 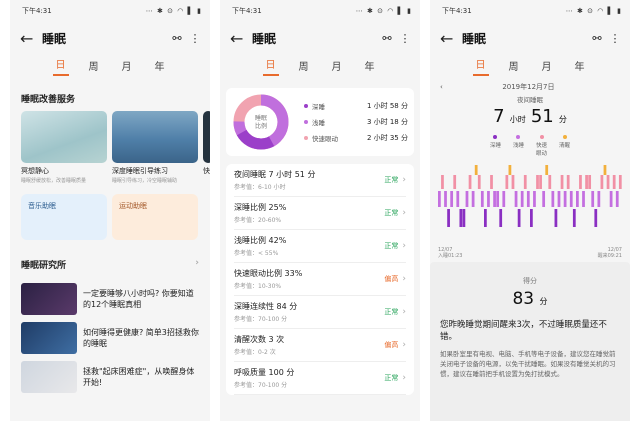 I want to click on metric-text: 浅睡比例 42% 参考值：< 55%, so click(x=260, y=246).